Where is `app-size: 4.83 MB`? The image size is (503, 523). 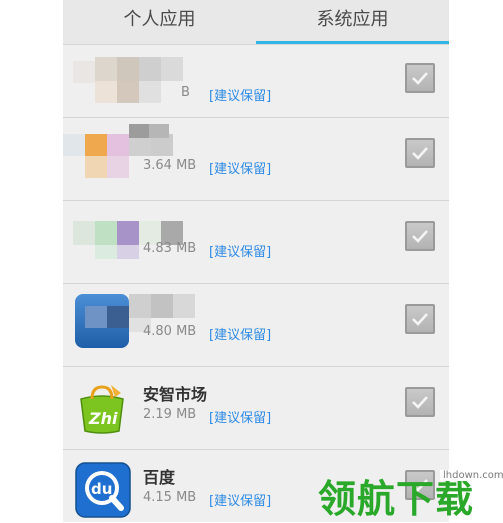
app-size: 4.83 MB is located at coordinates (170, 248).